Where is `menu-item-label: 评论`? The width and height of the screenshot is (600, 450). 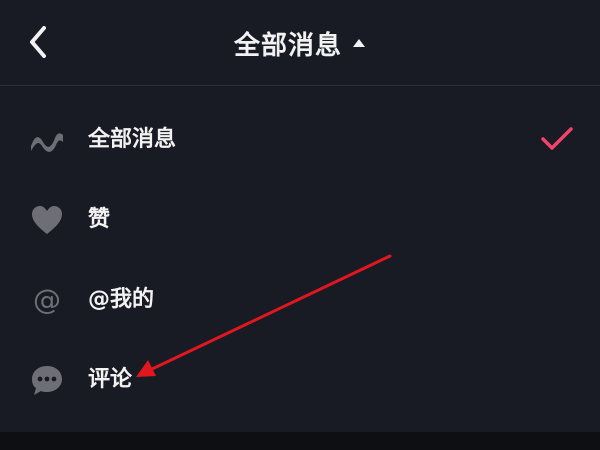 menu-item-label: 评论 is located at coordinates (110, 379).